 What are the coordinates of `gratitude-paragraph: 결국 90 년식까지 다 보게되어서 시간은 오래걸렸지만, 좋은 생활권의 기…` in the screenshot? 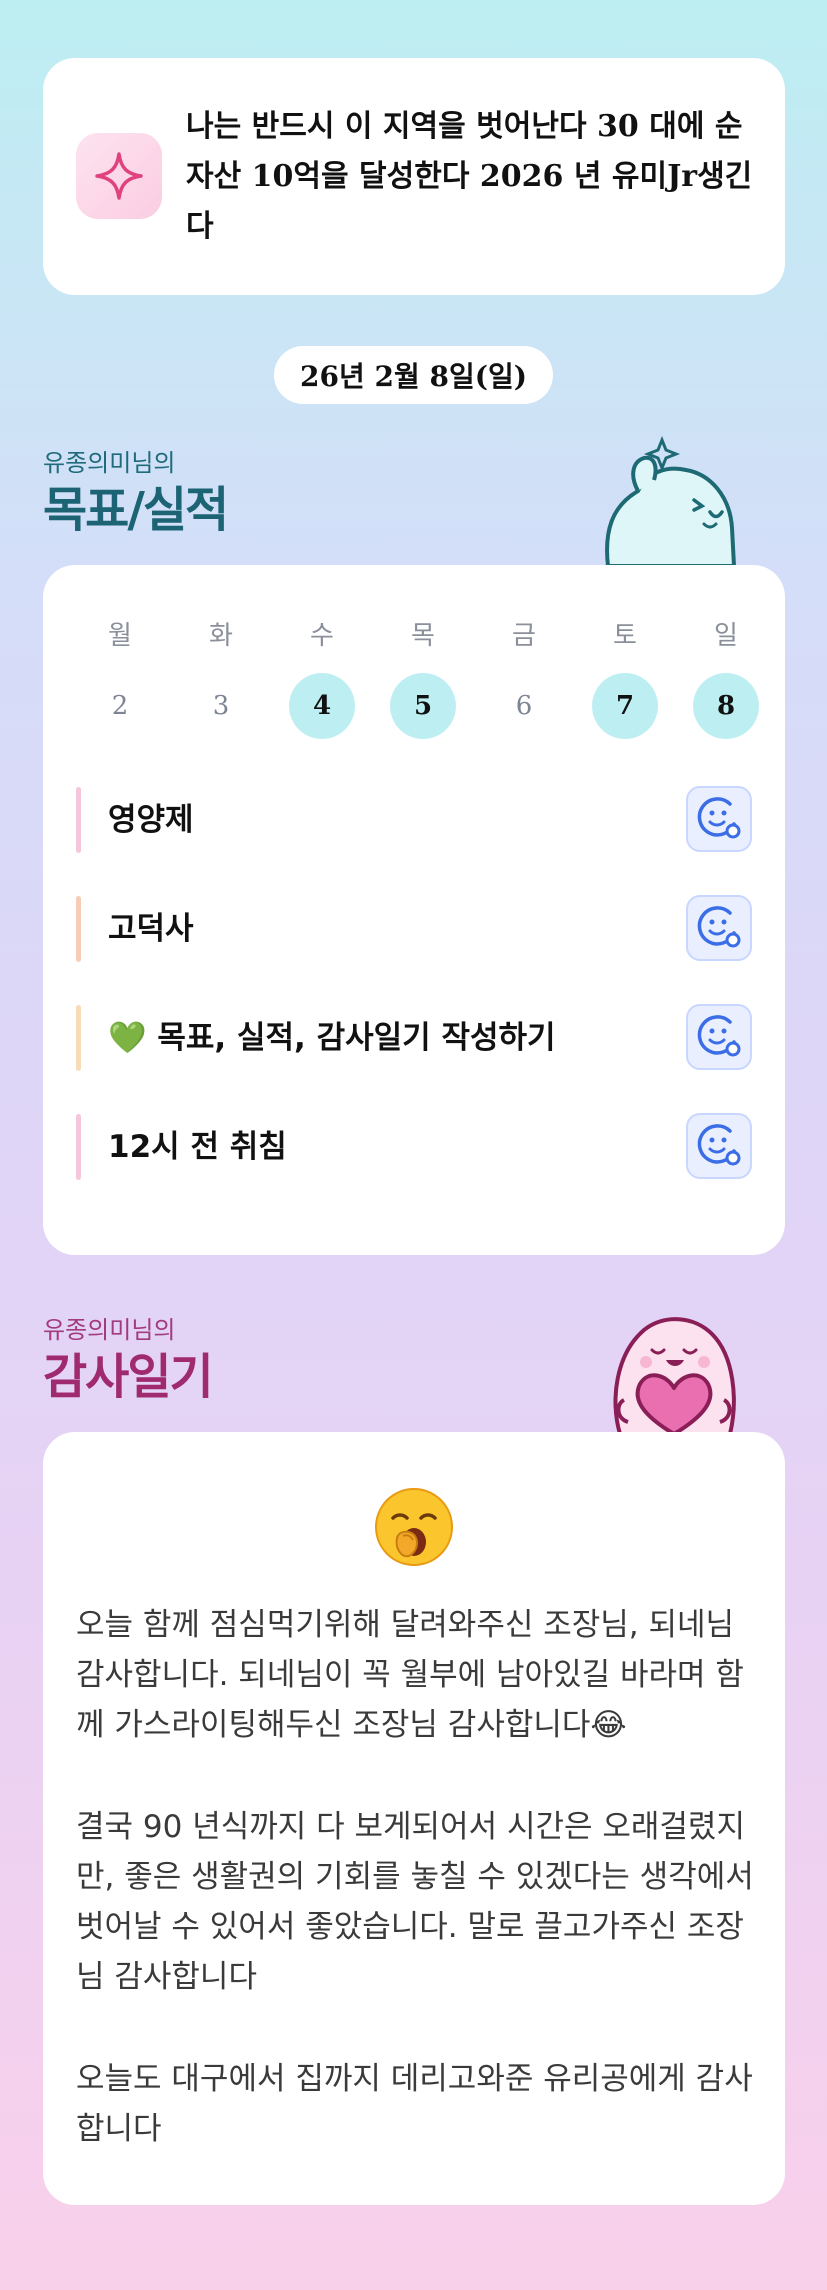 It's located at (415, 1902).